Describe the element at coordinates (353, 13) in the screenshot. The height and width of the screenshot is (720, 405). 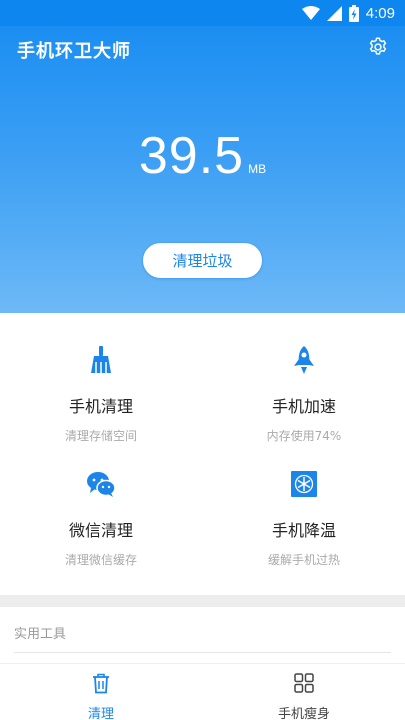
I see `battery-charging-icon` at that location.